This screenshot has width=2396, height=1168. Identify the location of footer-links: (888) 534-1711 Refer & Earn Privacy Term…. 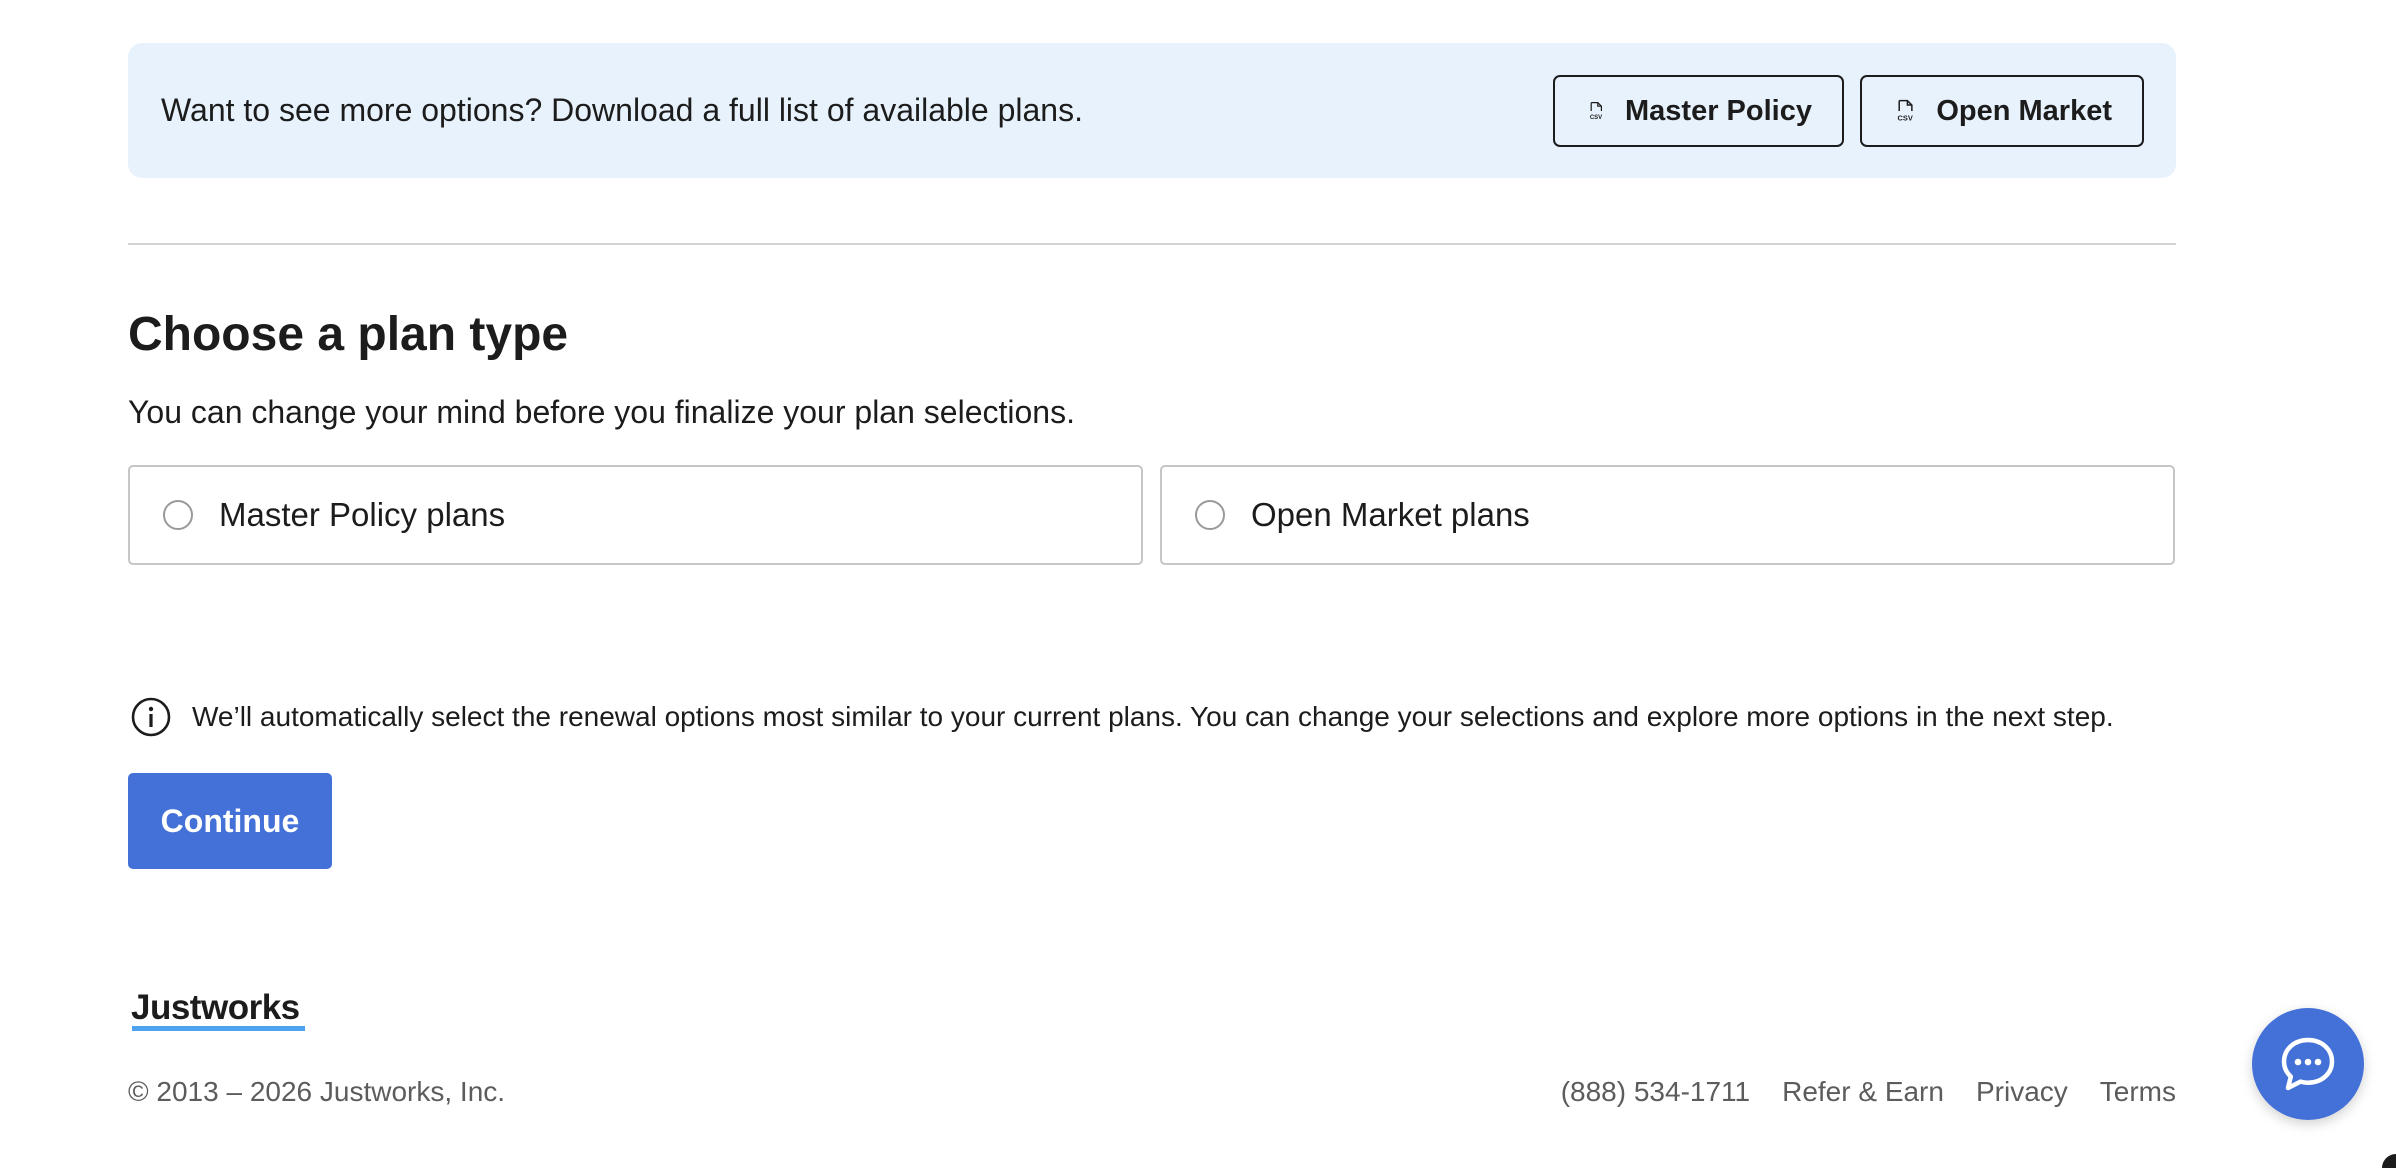
(1868, 1092).